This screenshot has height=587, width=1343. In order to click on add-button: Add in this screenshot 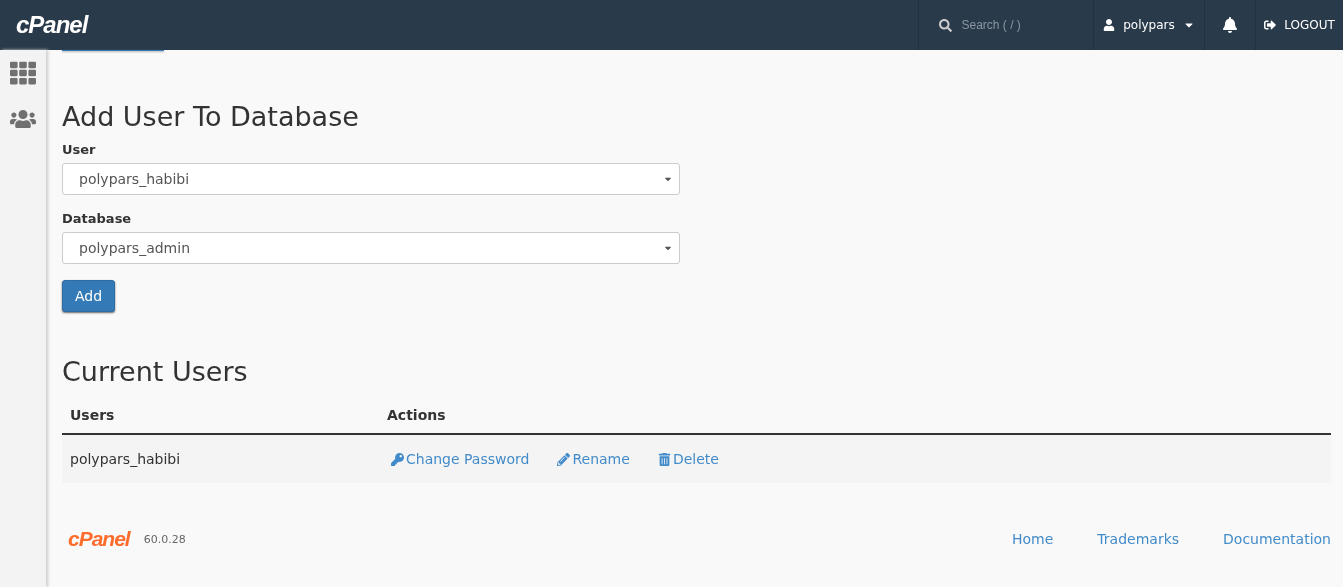, I will do `click(89, 296)`.